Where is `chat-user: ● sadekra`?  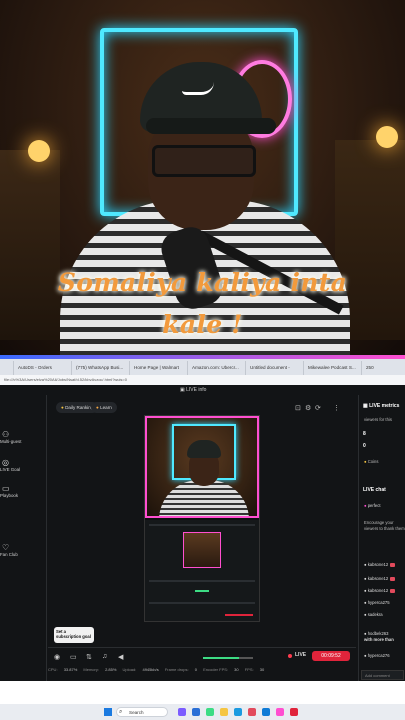 chat-user: ● sadekra is located at coordinates (373, 614).